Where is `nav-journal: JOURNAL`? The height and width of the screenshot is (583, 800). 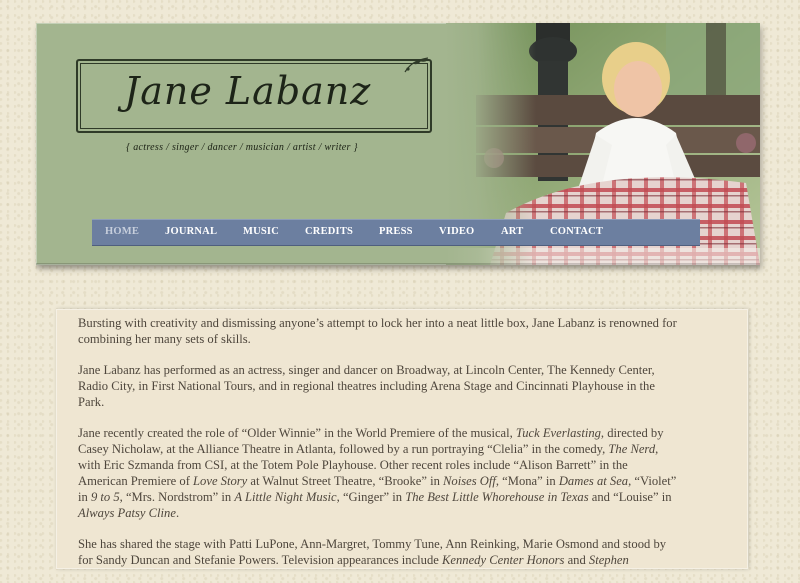
nav-journal: JOURNAL is located at coordinates (191, 231).